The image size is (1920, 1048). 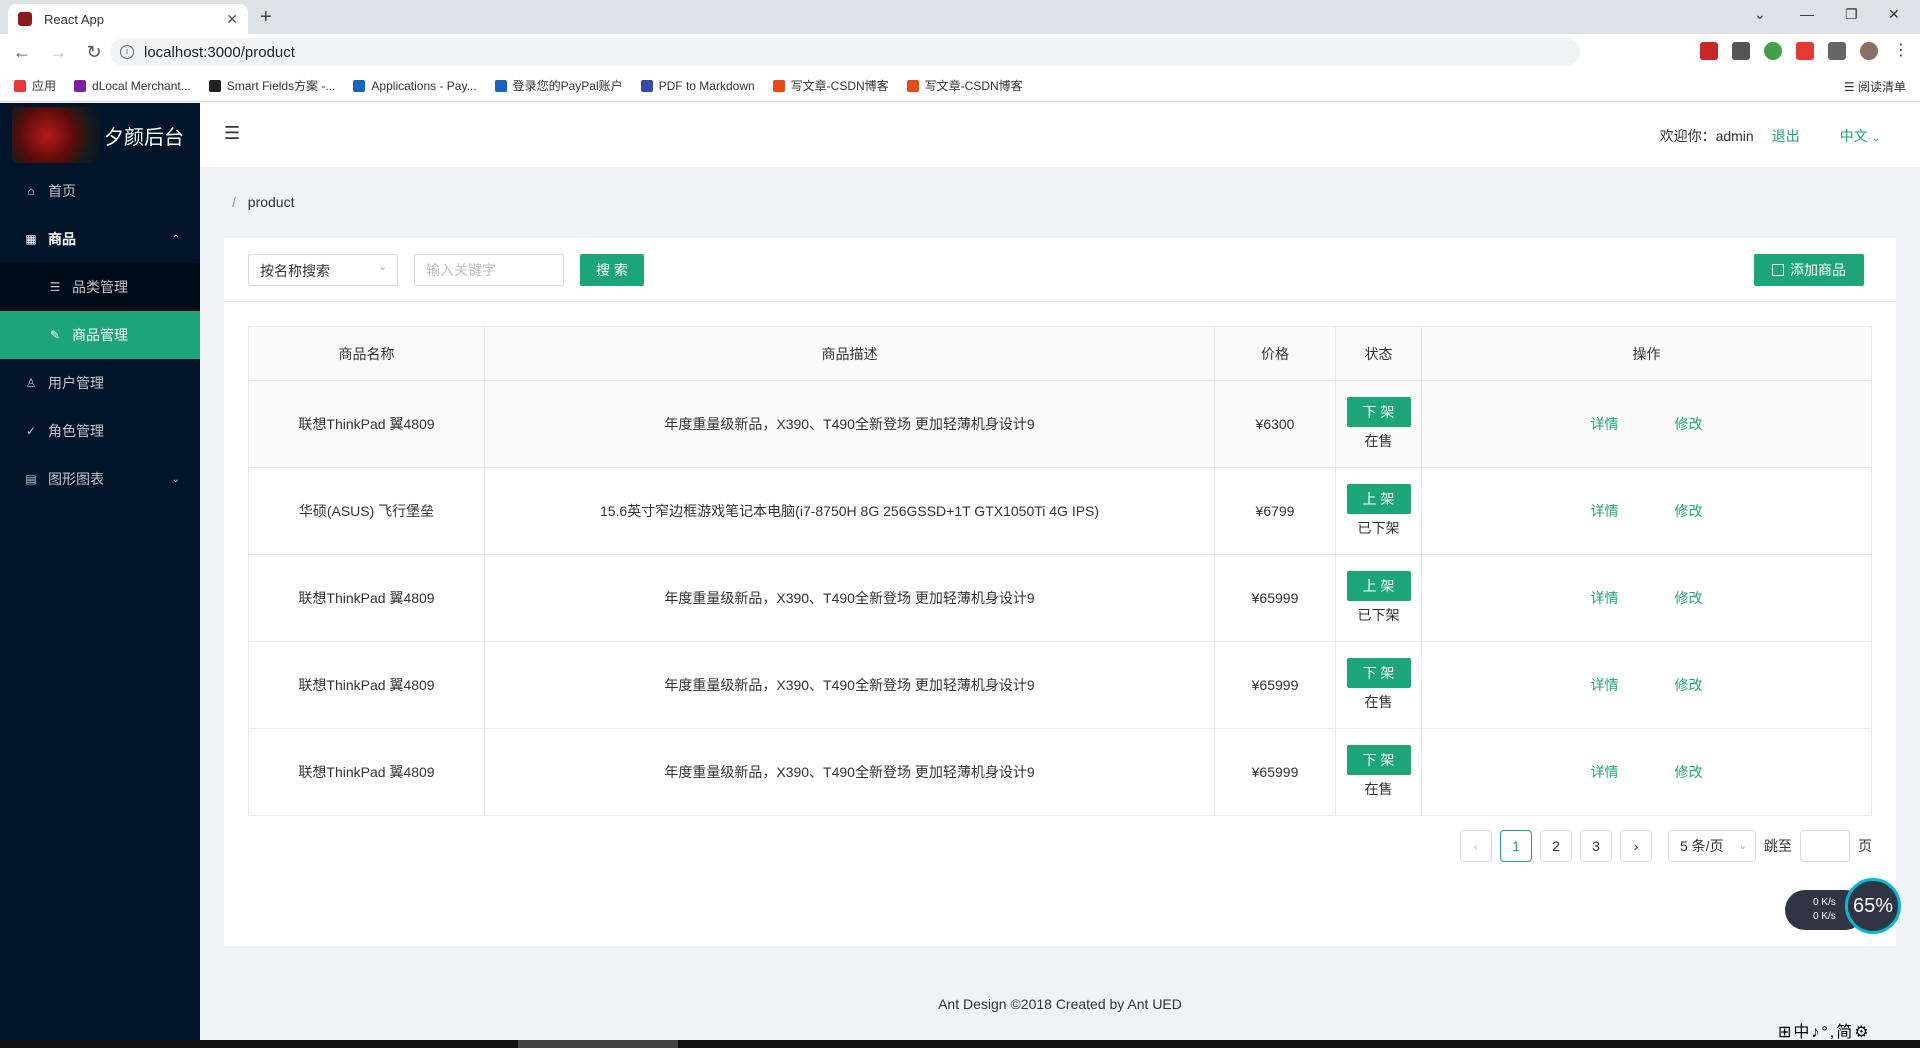 What do you see at coordinates (100, 335) in the screenshot?
I see `sidebar-item-product-manage: ✎ 商品管理` at bounding box center [100, 335].